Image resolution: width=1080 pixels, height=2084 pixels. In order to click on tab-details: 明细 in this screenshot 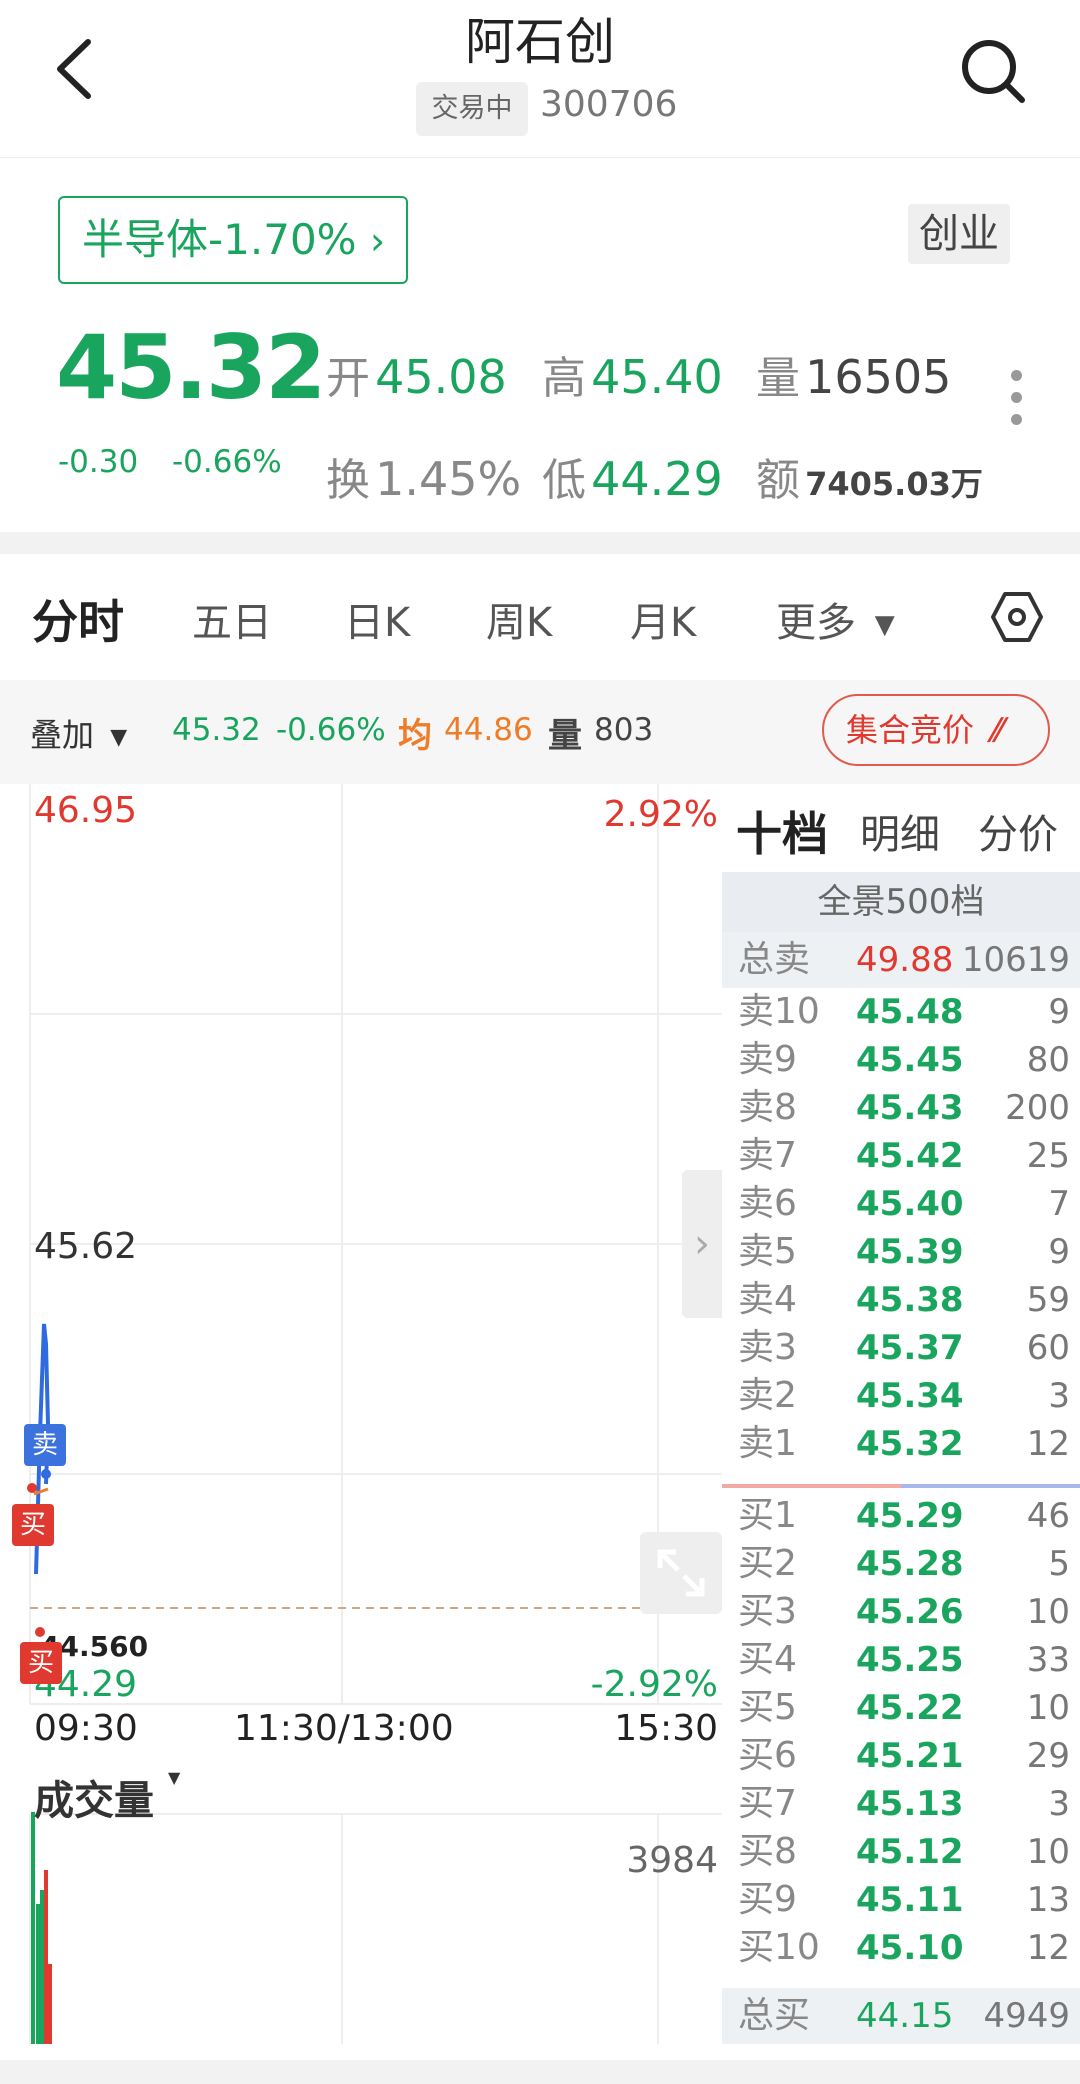, I will do `click(900, 831)`.